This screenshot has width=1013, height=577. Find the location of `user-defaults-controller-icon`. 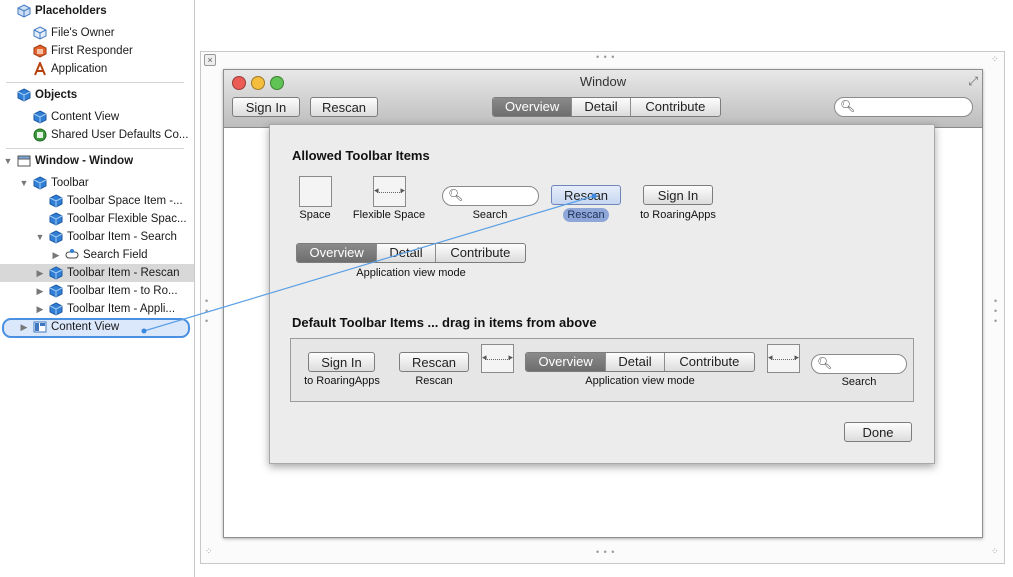

user-defaults-controller-icon is located at coordinates (40, 135).